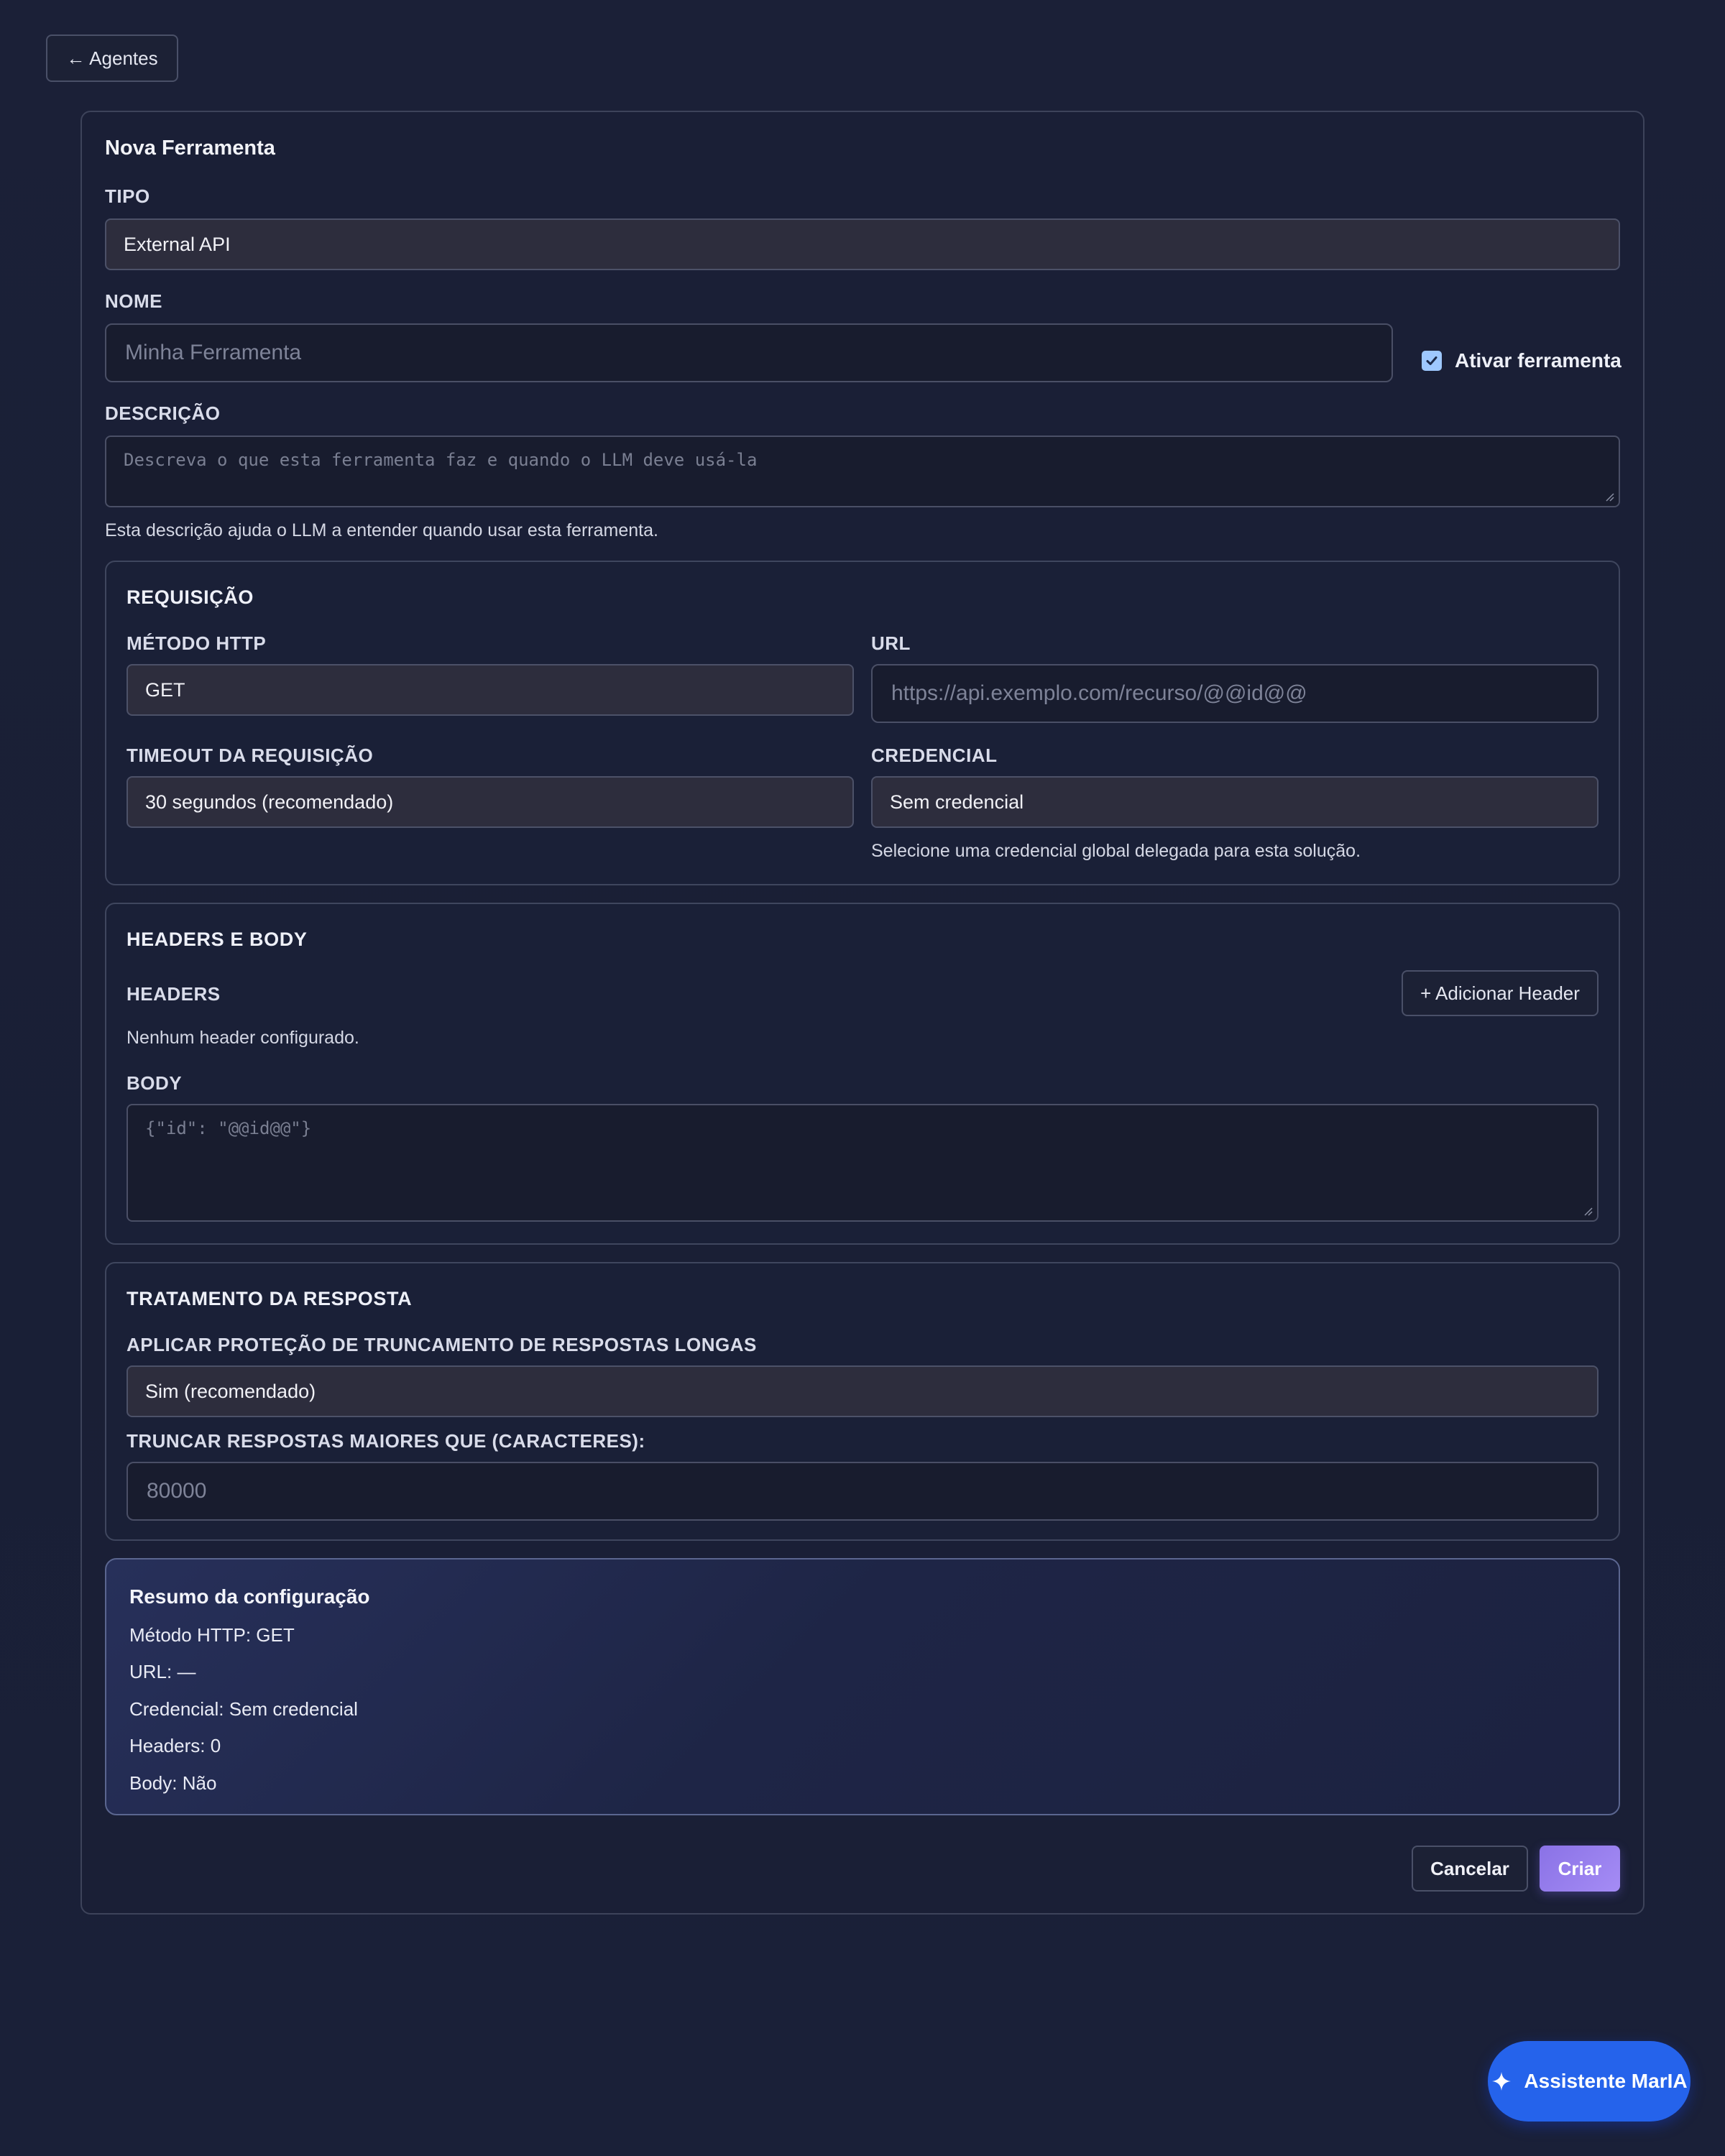 This screenshot has height=2156, width=1725. I want to click on back-to-agents-button: ← Agentes, so click(112, 58).